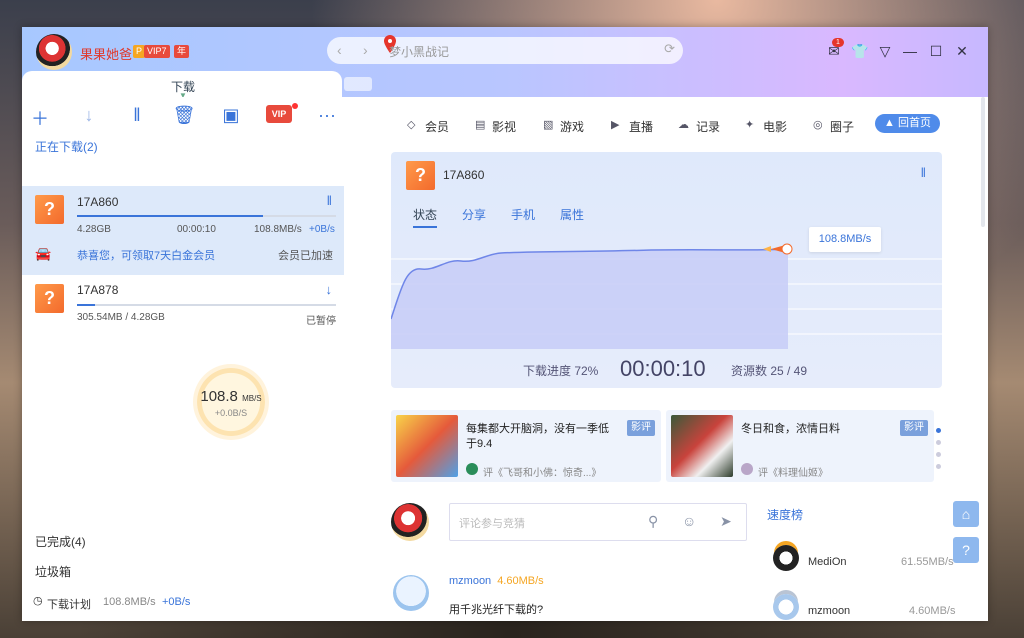  Describe the element at coordinates (464, 175) in the screenshot. I see `panel-file-name: 17A860` at that location.